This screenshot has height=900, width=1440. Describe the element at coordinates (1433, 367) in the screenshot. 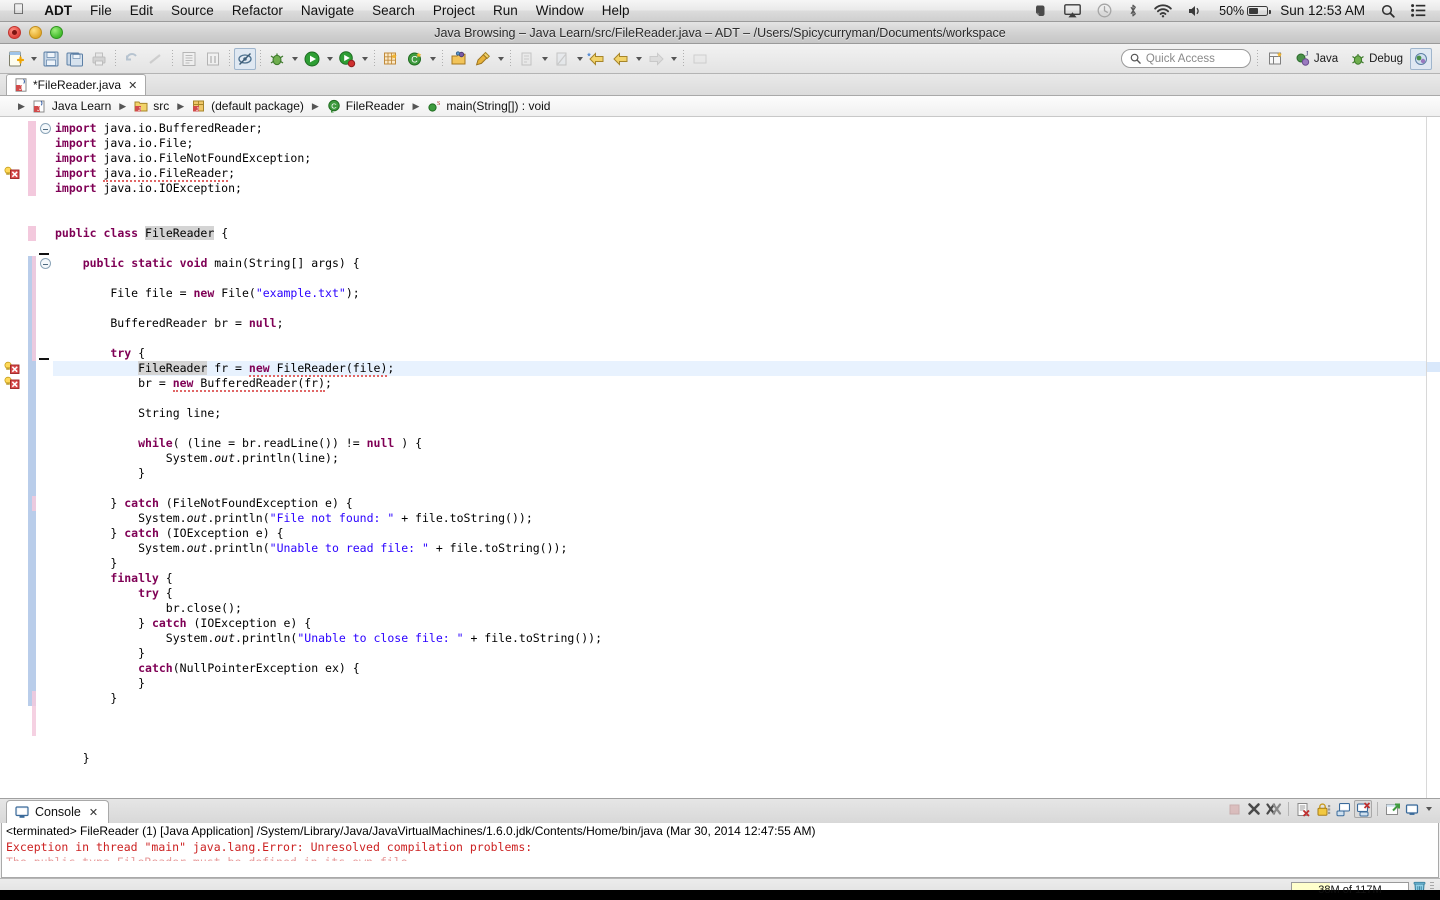

I see `overview-current-line-marker` at that location.